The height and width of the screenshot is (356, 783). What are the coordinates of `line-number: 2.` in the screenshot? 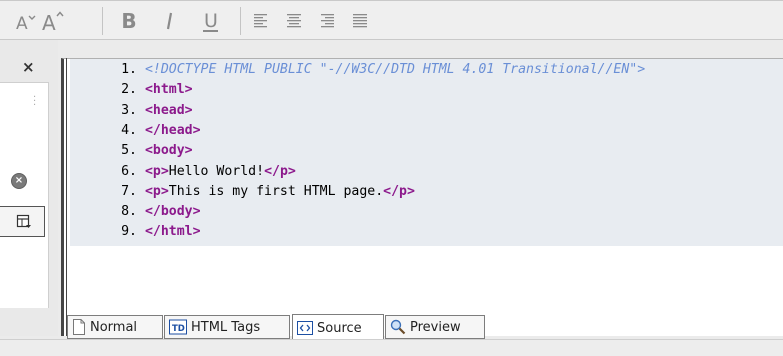 It's located at (129, 90).